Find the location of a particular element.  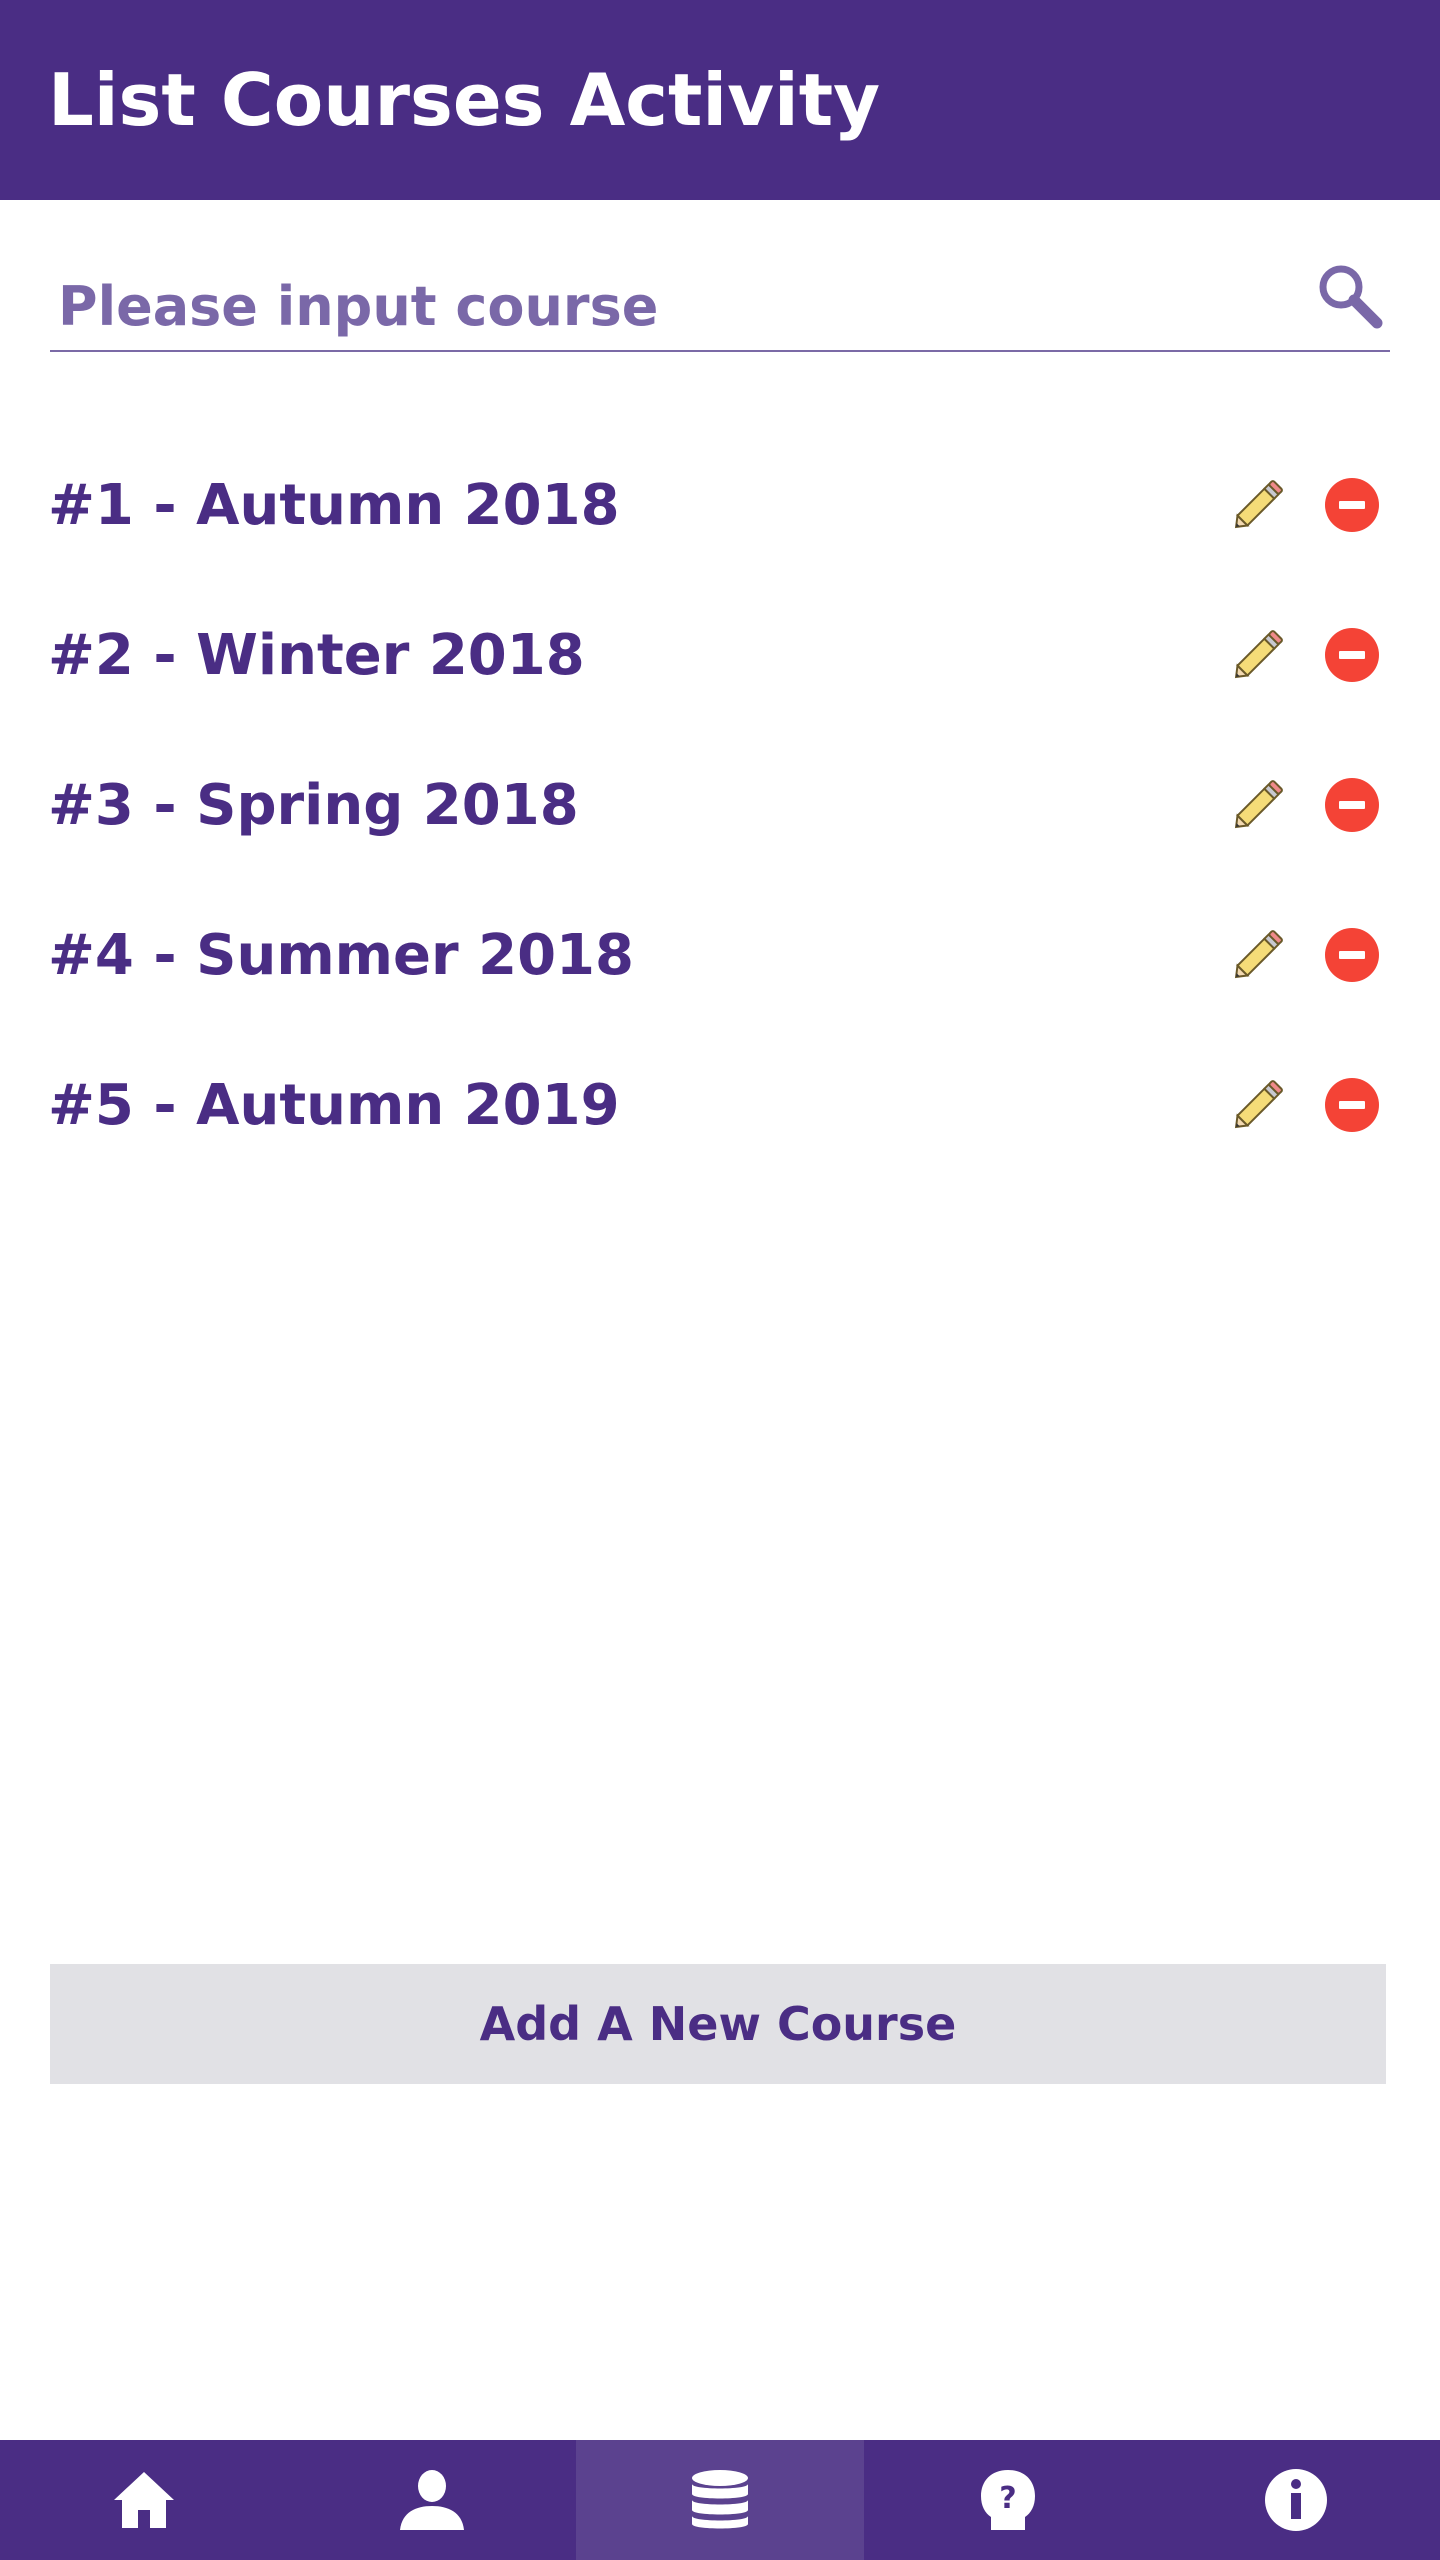

search-input is located at coordinates (680, 306).